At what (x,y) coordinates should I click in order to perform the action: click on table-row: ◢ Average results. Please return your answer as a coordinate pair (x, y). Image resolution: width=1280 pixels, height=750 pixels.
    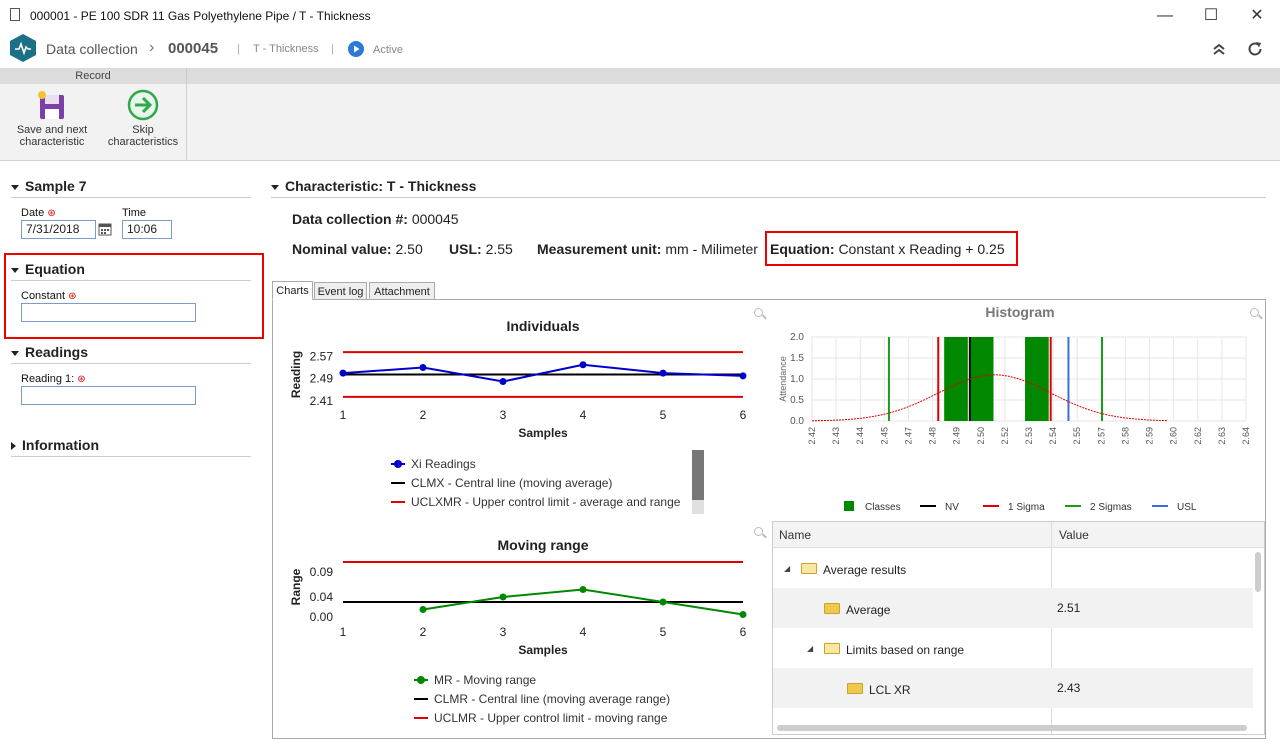
    Looking at the image, I should click on (1013, 568).